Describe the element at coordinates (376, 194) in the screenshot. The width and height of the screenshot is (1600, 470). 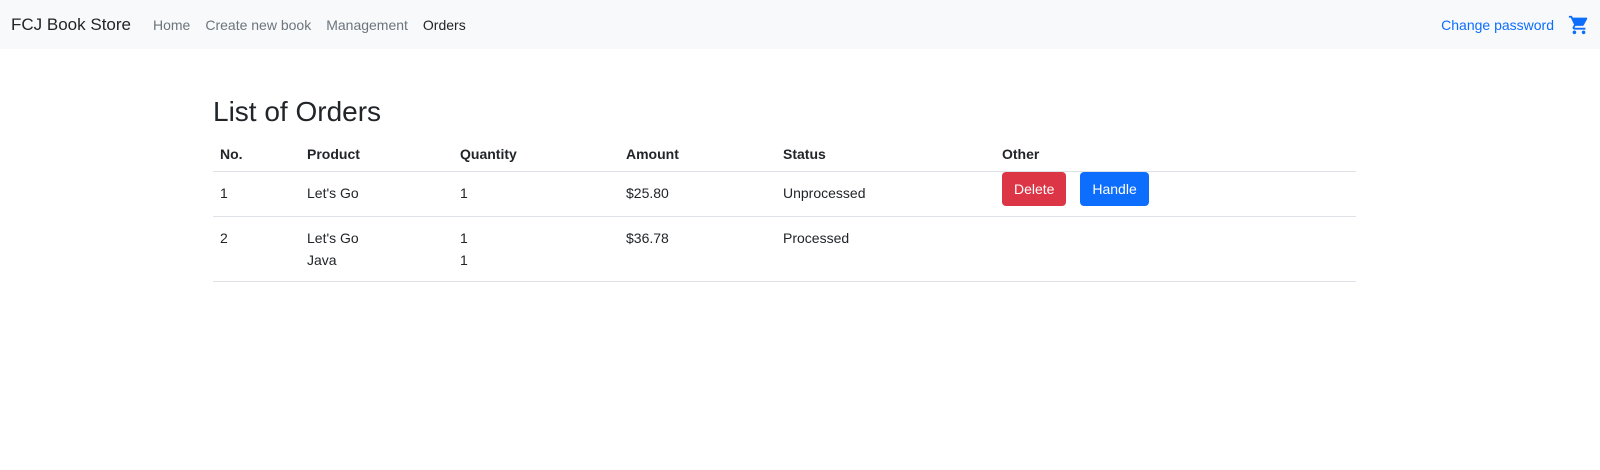
I see `cell-product: Let's Go` at that location.